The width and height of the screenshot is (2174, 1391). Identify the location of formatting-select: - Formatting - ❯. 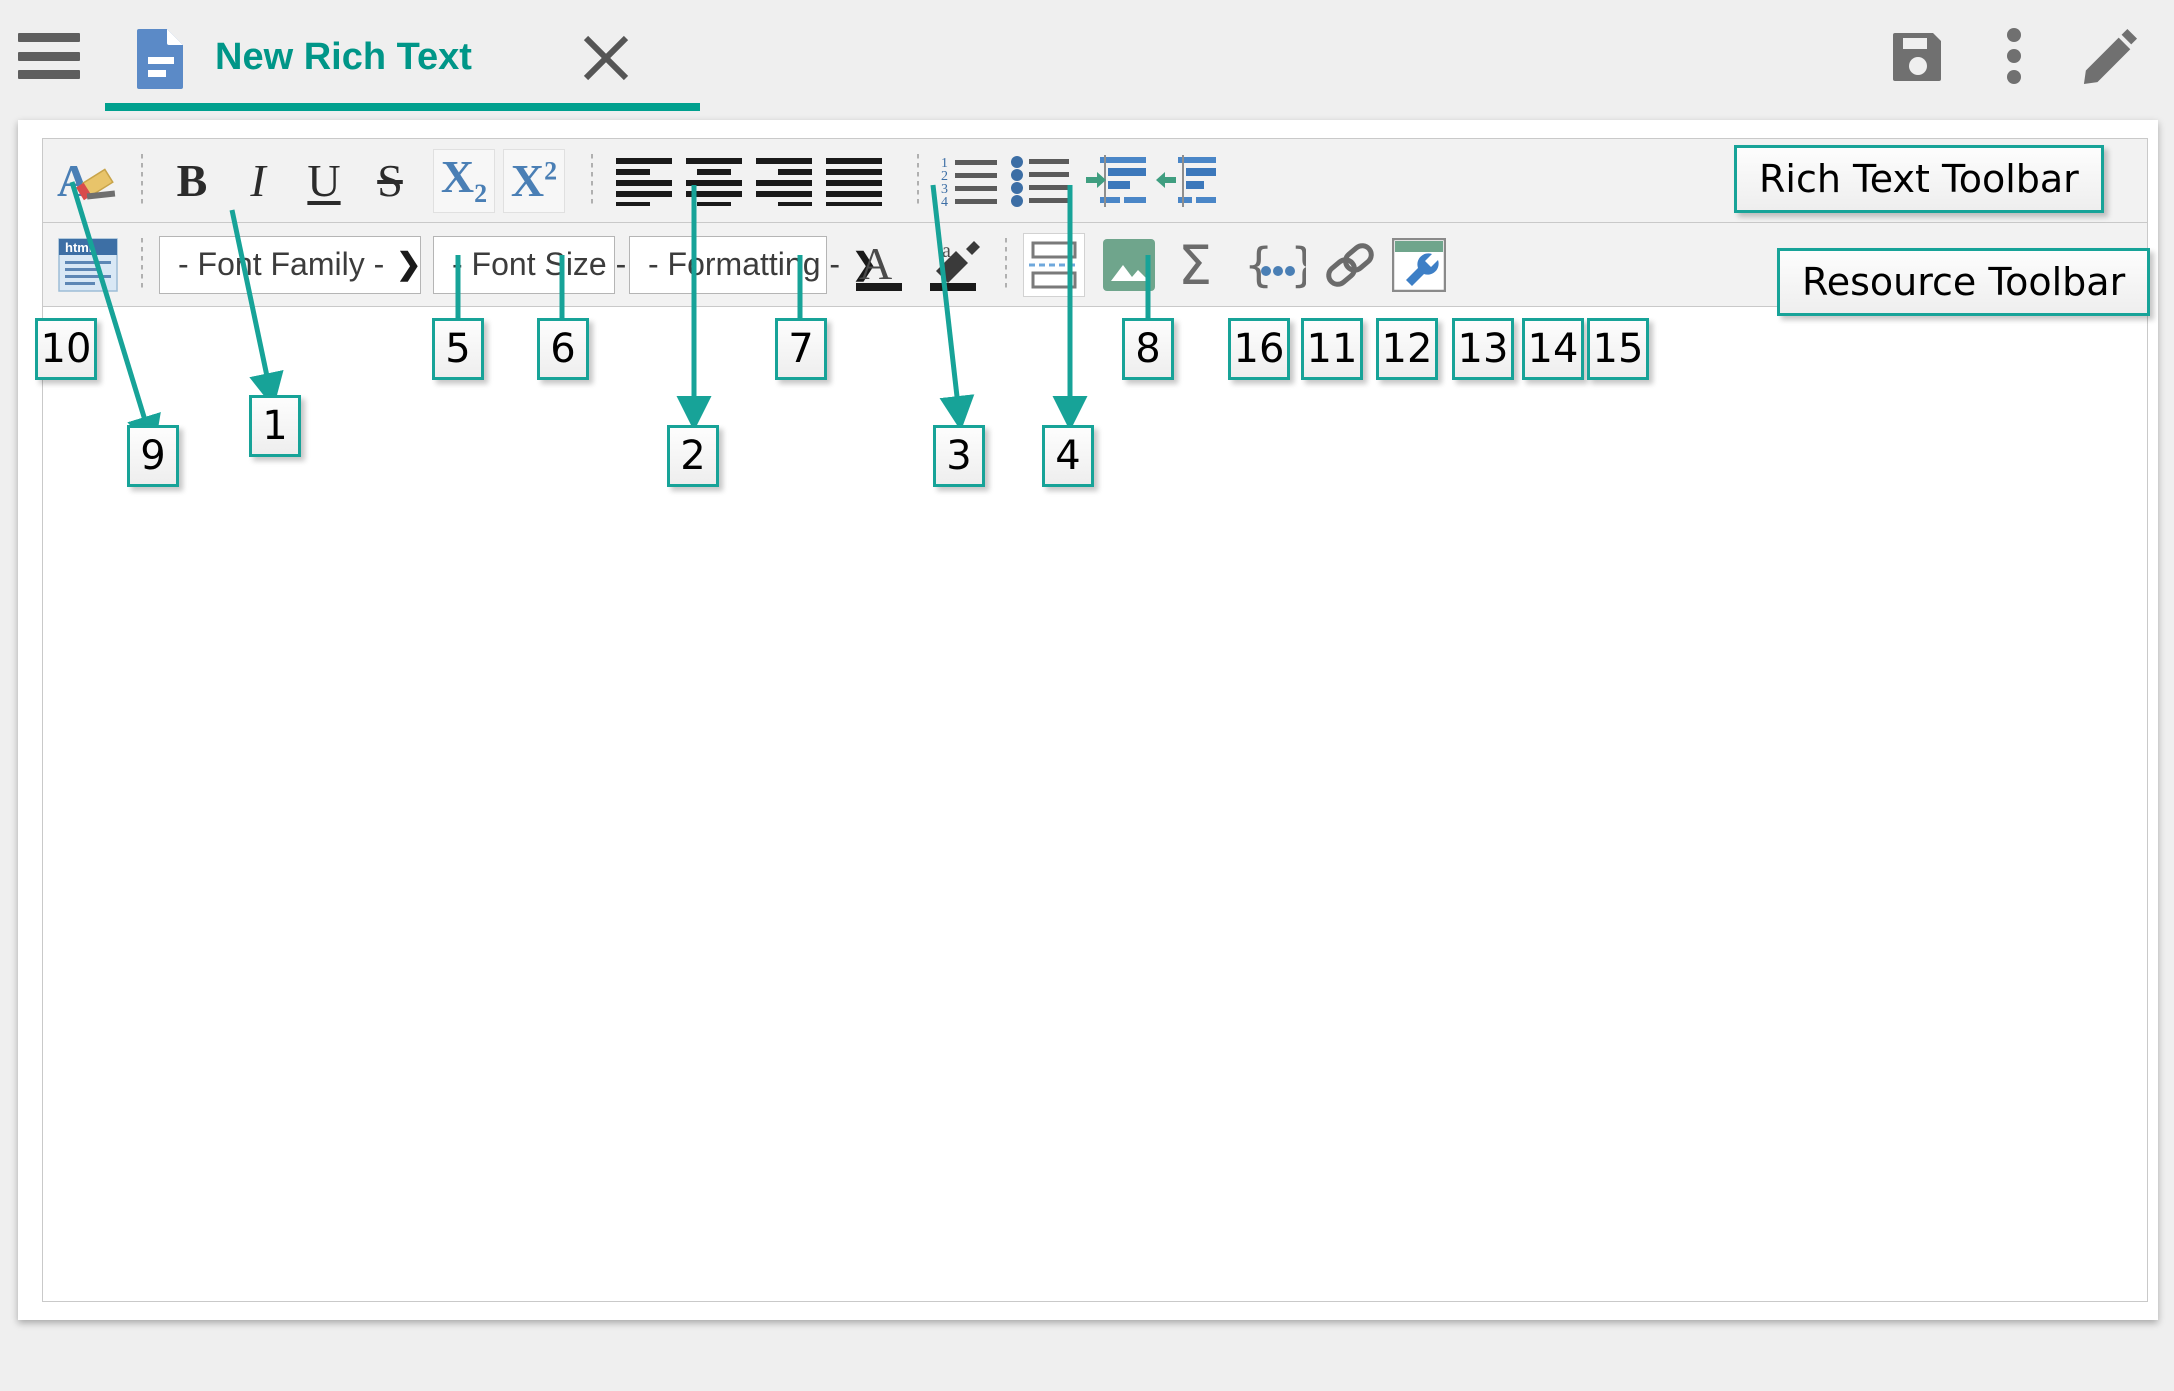
(753, 264).